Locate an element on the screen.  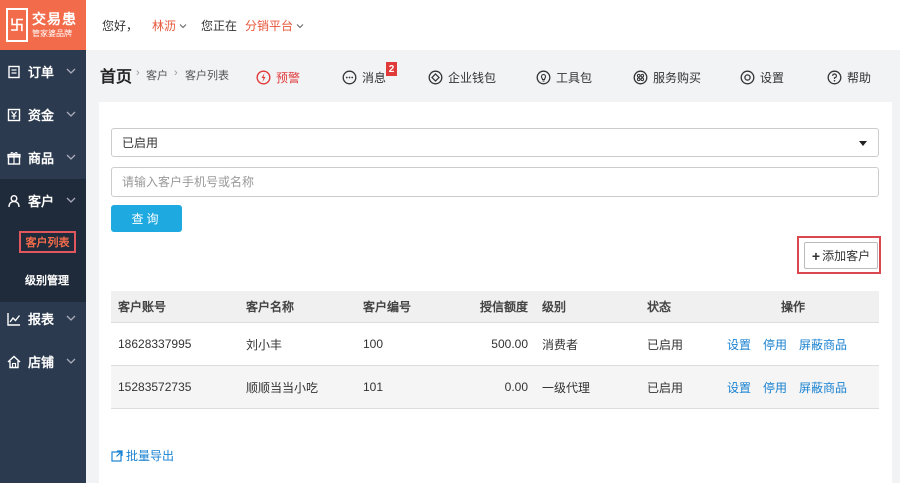
yen-icon is located at coordinates (14, 115).